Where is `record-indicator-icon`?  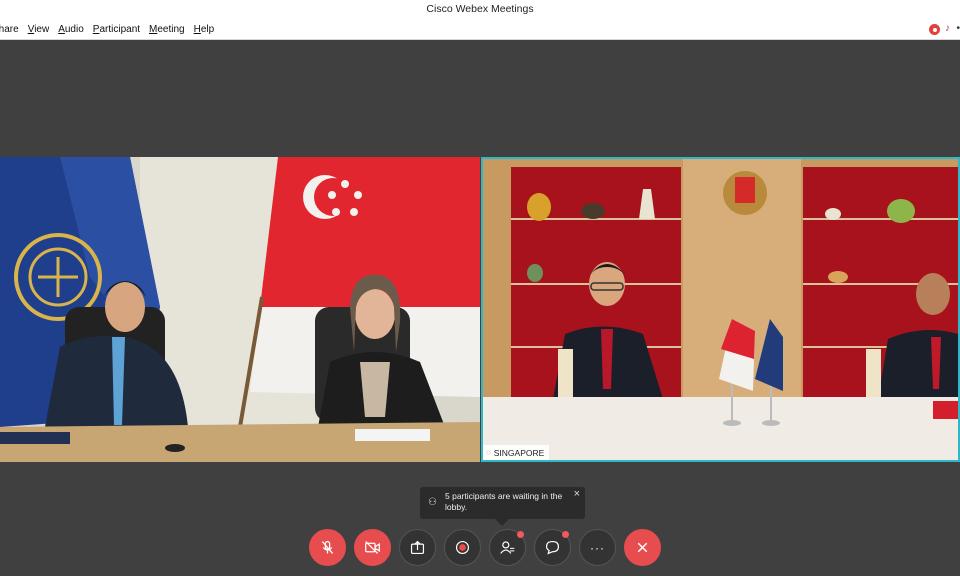
record-indicator-icon is located at coordinates (934, 29).